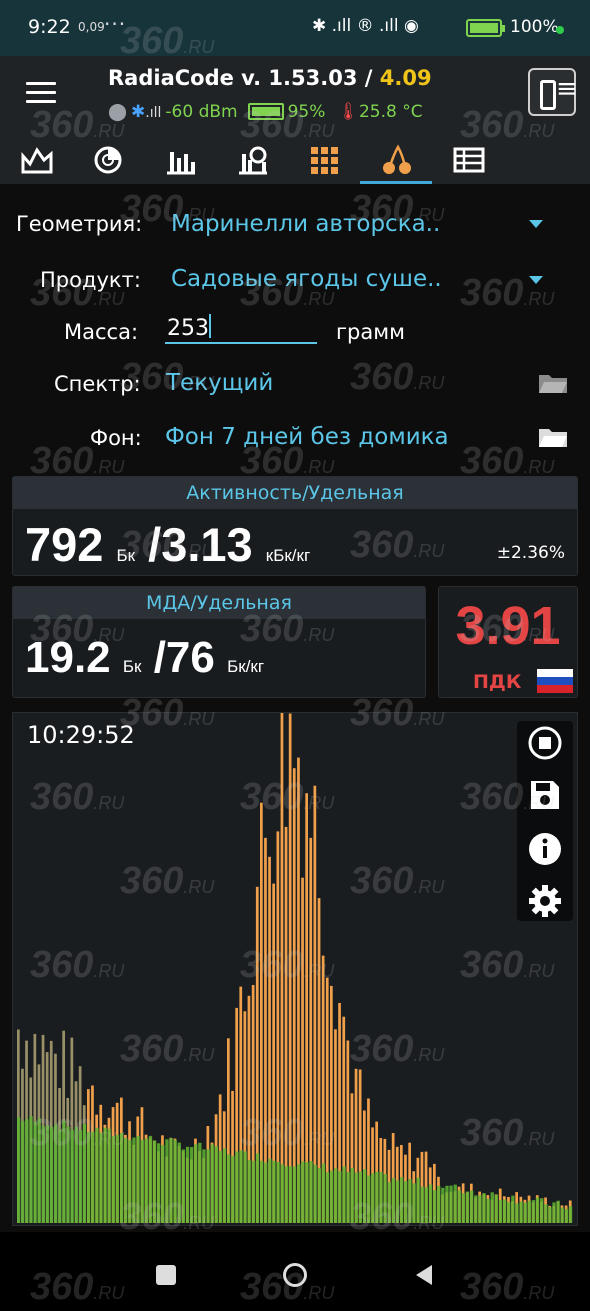  I want to click on tab-table, so click(468, 162).